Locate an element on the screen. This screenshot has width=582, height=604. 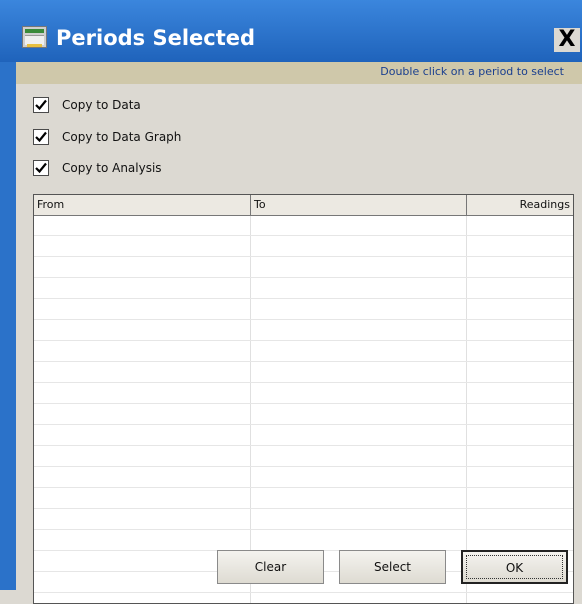
ok-button-label: OK is located at coordinates (514, 567).